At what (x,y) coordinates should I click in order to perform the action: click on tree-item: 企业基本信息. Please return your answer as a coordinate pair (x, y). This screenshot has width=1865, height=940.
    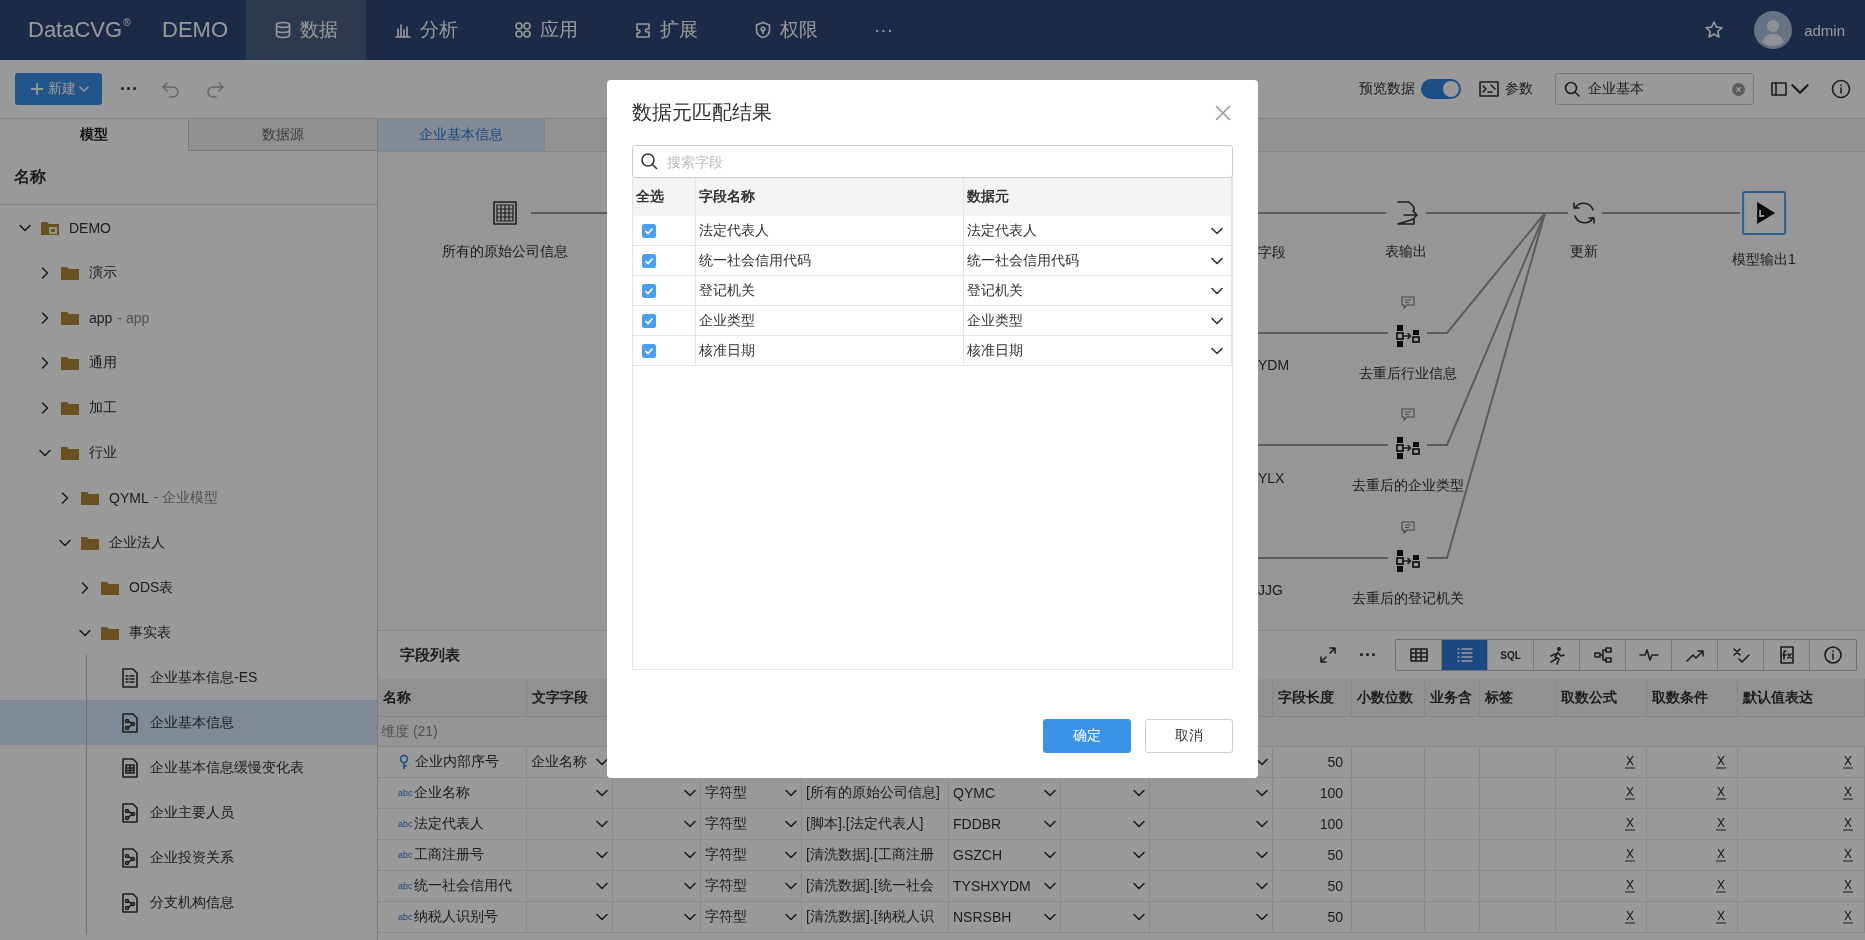
    Looking at the image, I should click on (188, 722).